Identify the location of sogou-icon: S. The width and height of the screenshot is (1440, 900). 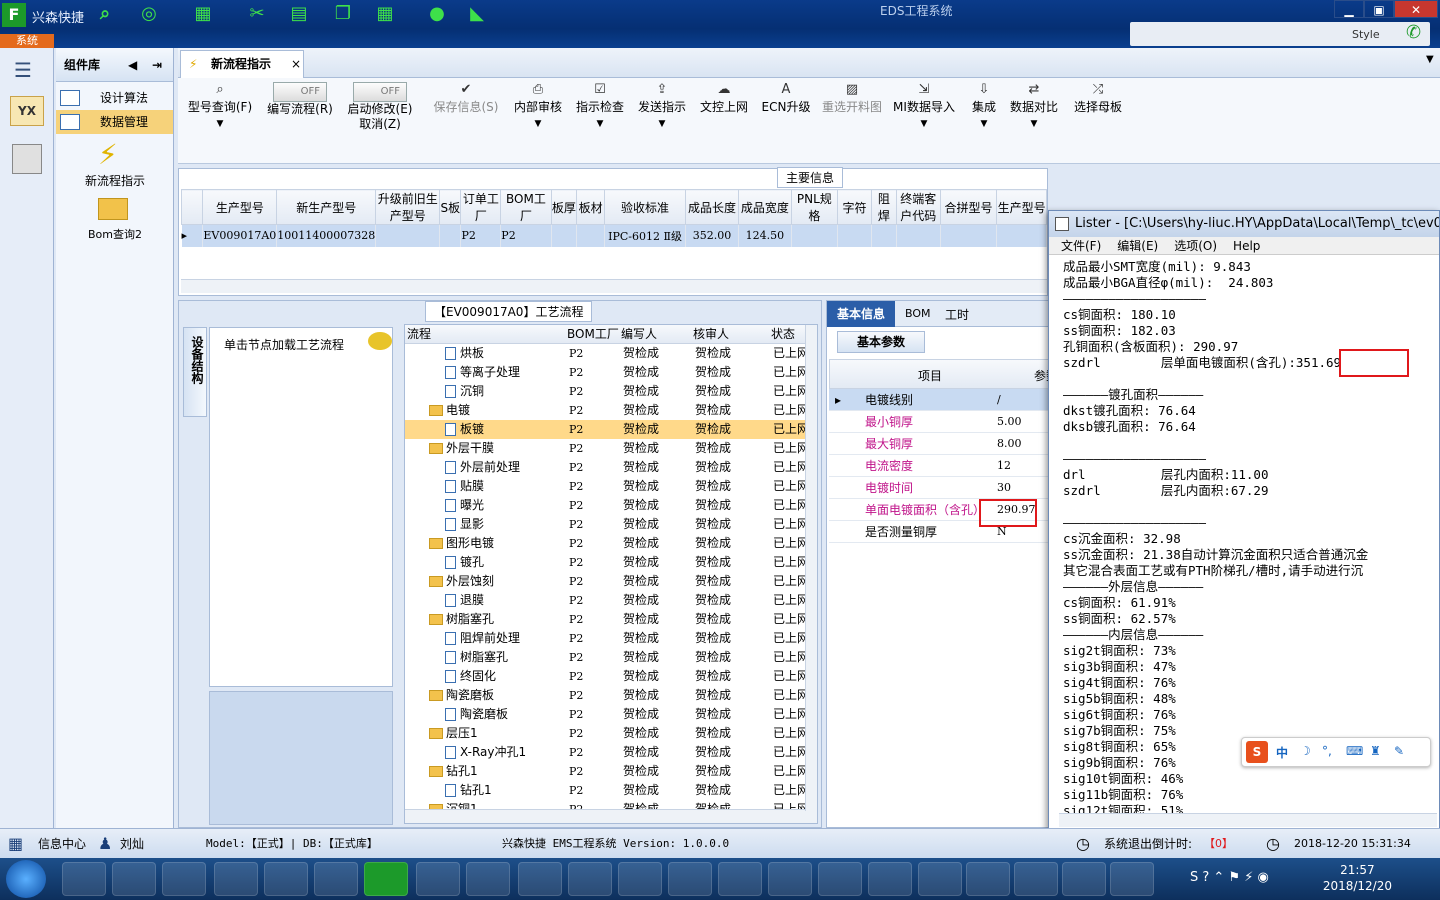
(1257, 752).